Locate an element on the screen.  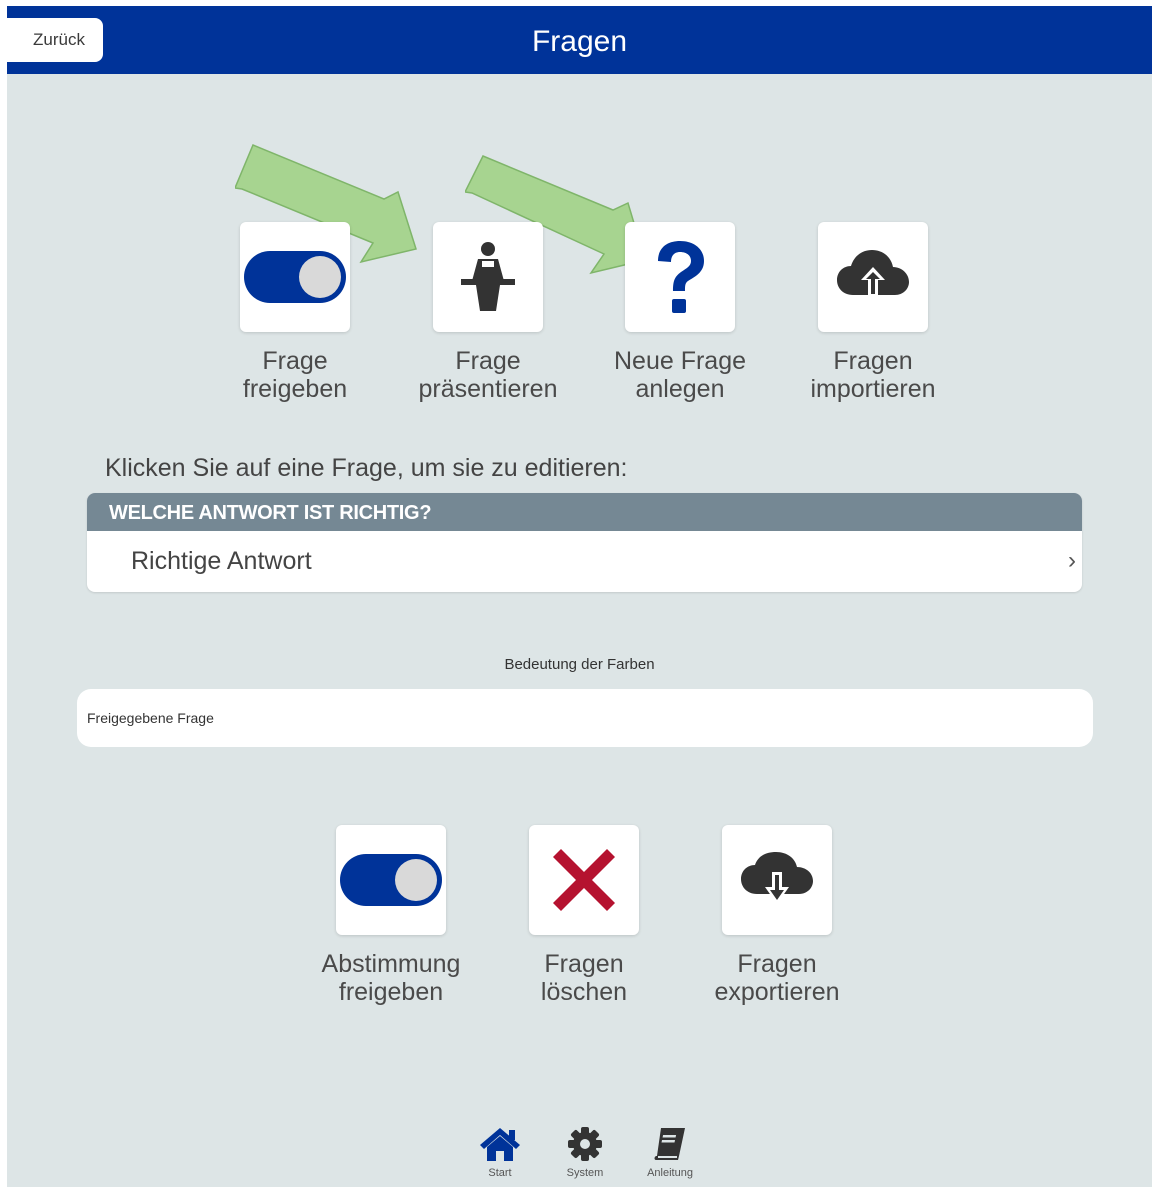
nav-system-label: System is located at coordinates (585, 1173).